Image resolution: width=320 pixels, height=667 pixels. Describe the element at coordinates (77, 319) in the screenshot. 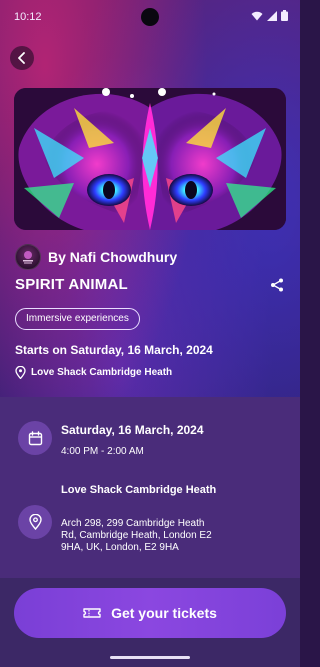

I see `category-chip: Immersive experiences` at that location.